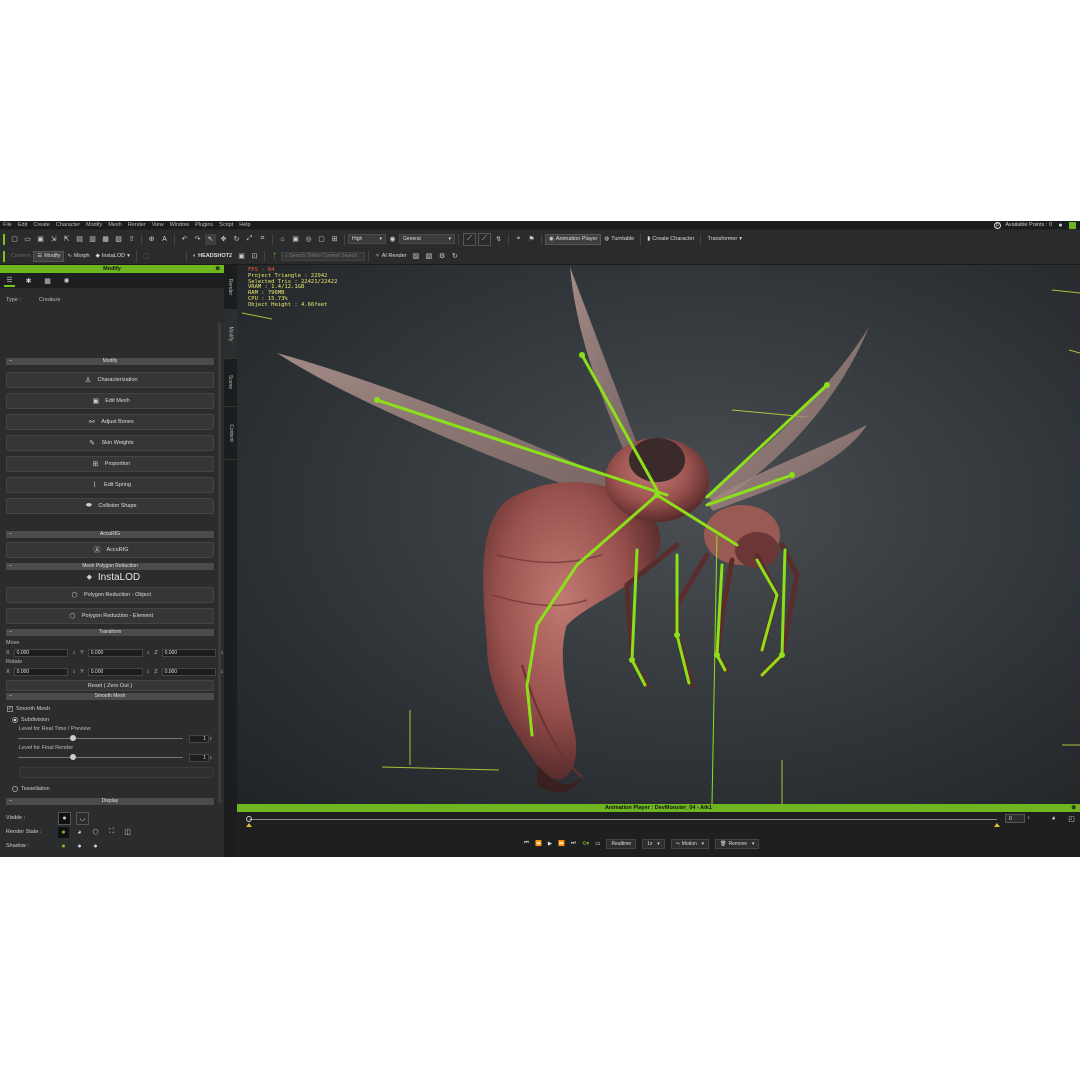  Describe the element at coordinates (115, 671) in the screenshot. I see `rotate-y-field: 0.000` at that location.